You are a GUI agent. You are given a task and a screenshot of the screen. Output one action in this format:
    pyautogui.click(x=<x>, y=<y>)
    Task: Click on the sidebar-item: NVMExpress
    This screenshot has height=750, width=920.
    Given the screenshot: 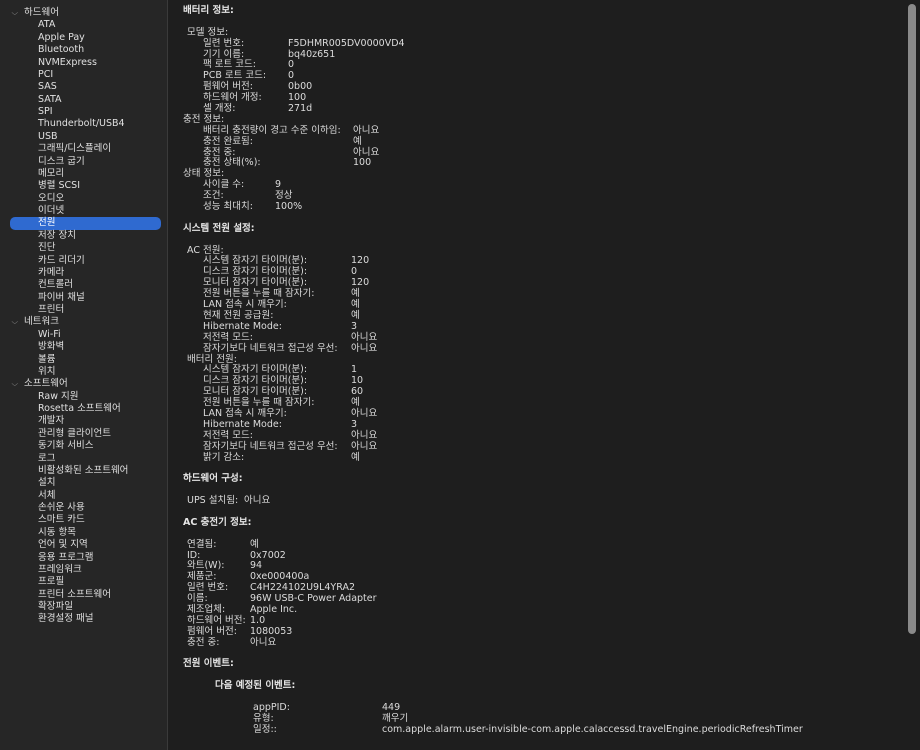 What is the action you would take?
    pyautogui.click(x=83, y=63)
    